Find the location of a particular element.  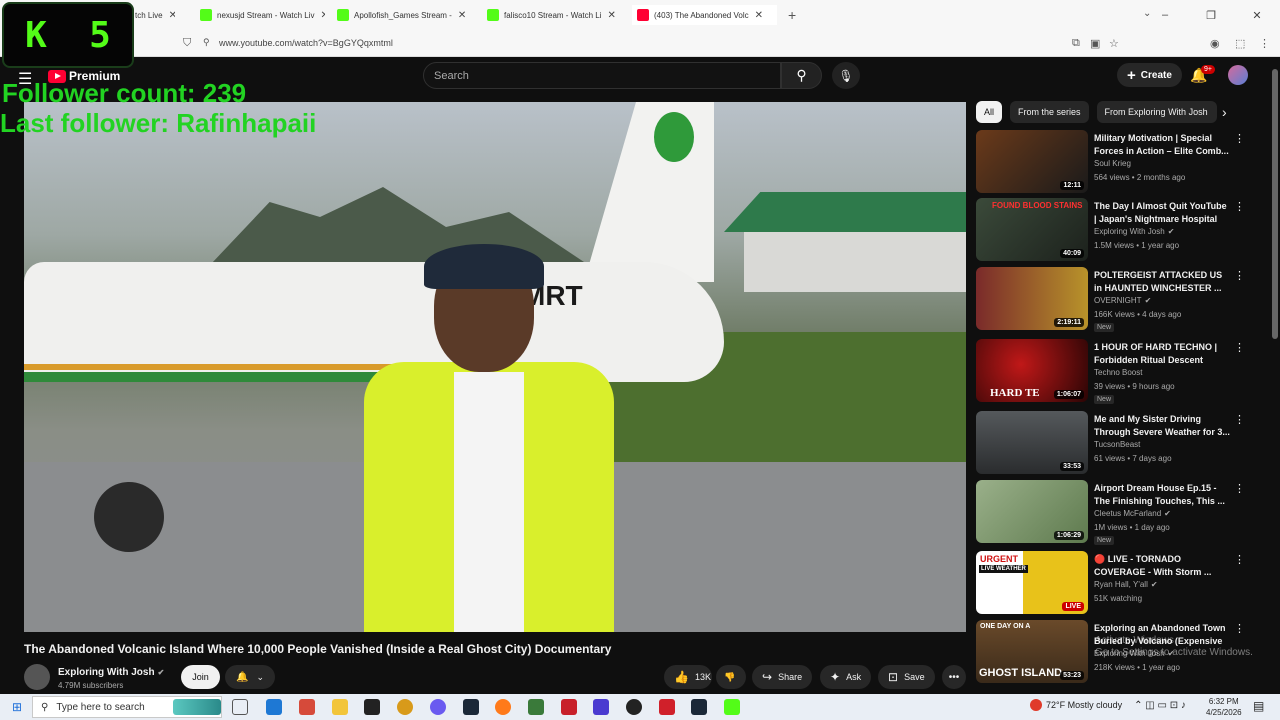

discord-icon is located at coordinates (438, 707).